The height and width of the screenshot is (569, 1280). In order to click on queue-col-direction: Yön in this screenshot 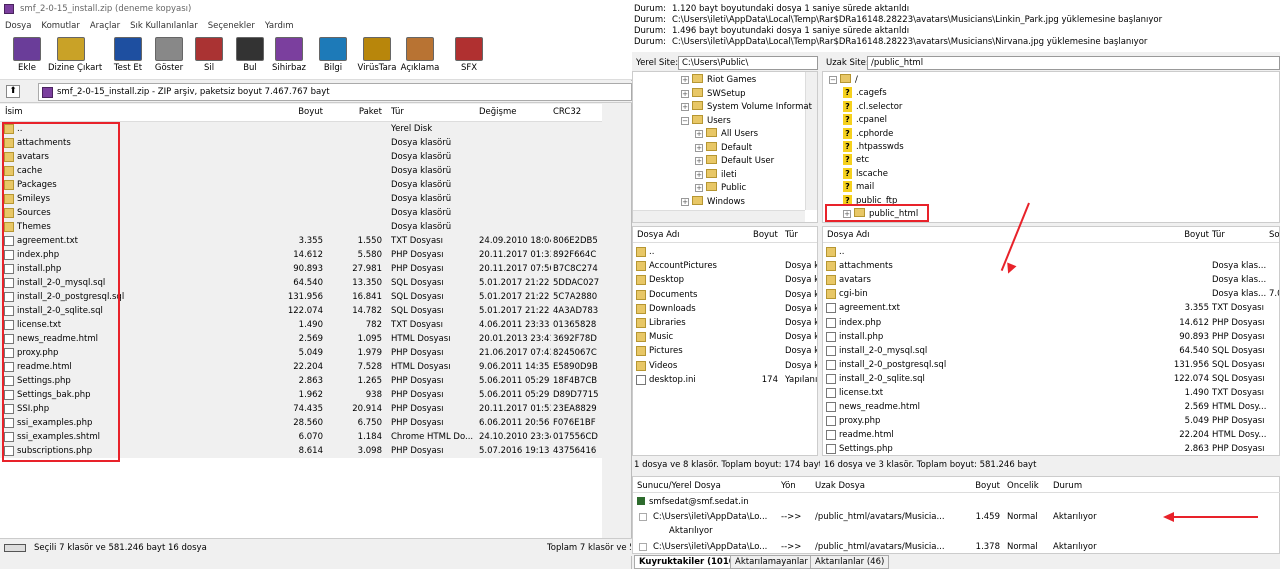, I will do `click(788, 486)`.